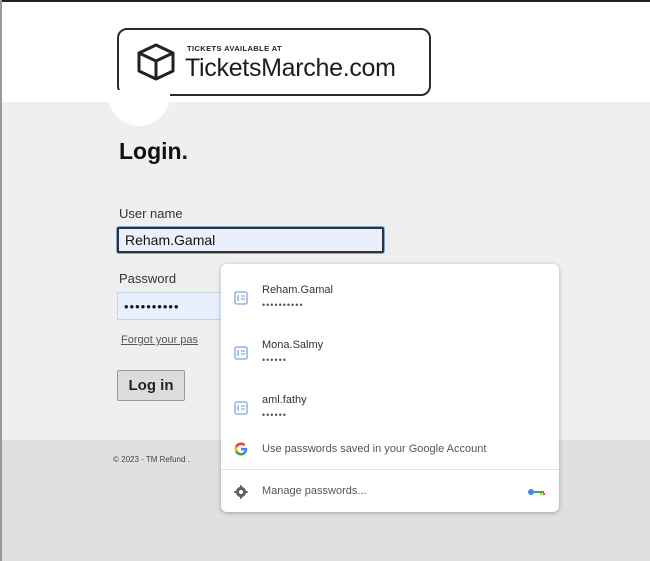  I want to click on username-label: User name, so click(151, 213).